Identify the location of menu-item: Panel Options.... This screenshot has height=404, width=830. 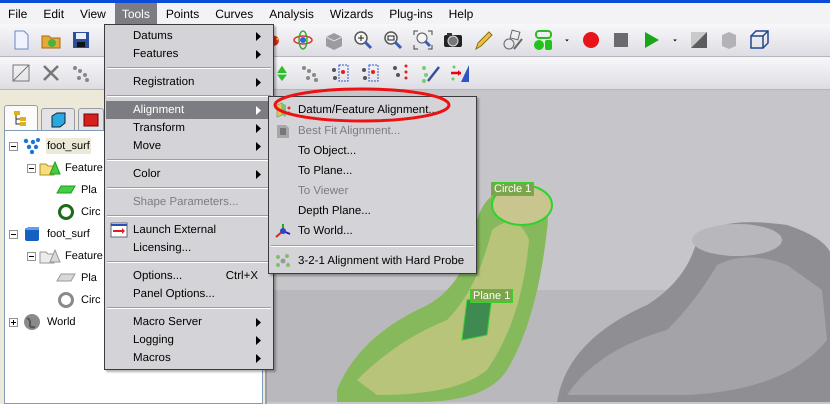
(189, 294).